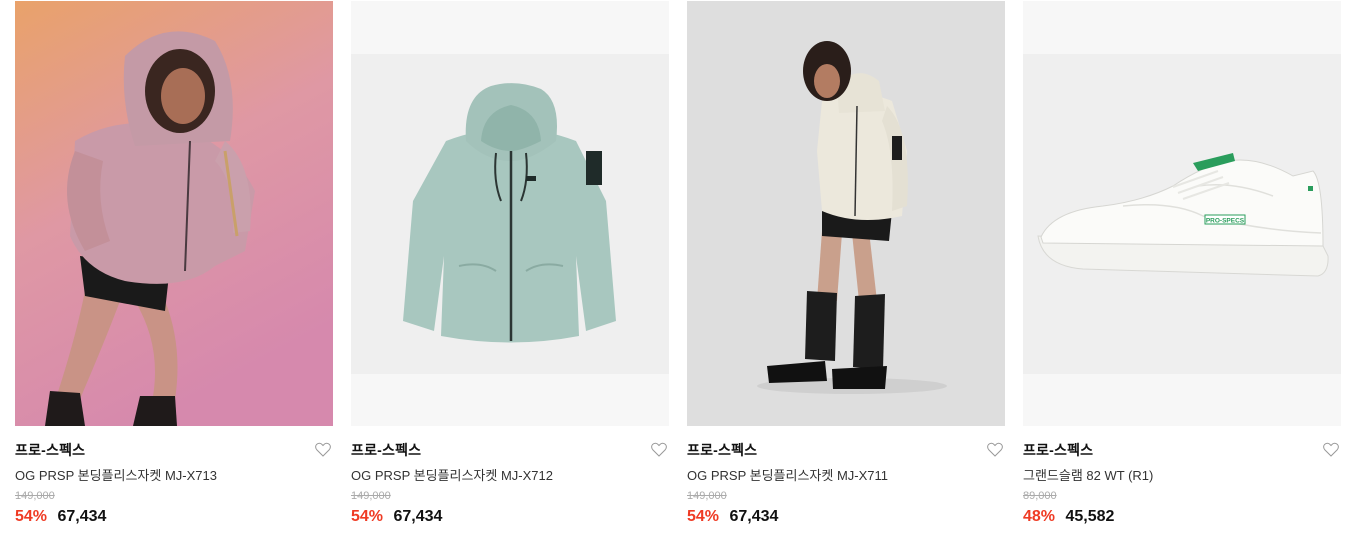  I want to click on price-row: 48% 45,582, so click(1068, 517).